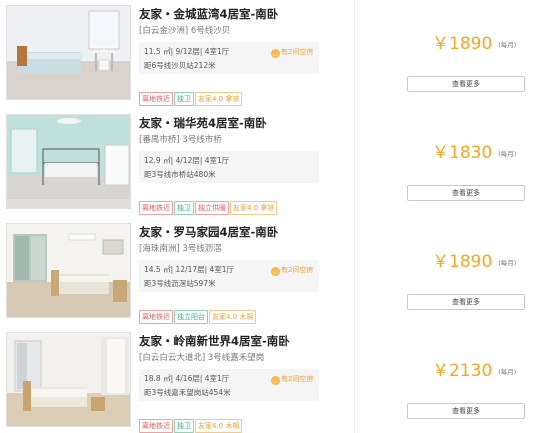 The height and width of the screenshot is (433, 554). What do you see at coordinates (187, 392) in the screenshot?
I see `listing-distance: 距3号线嘉禾望岗站454米` at bounding box center [187, 392].